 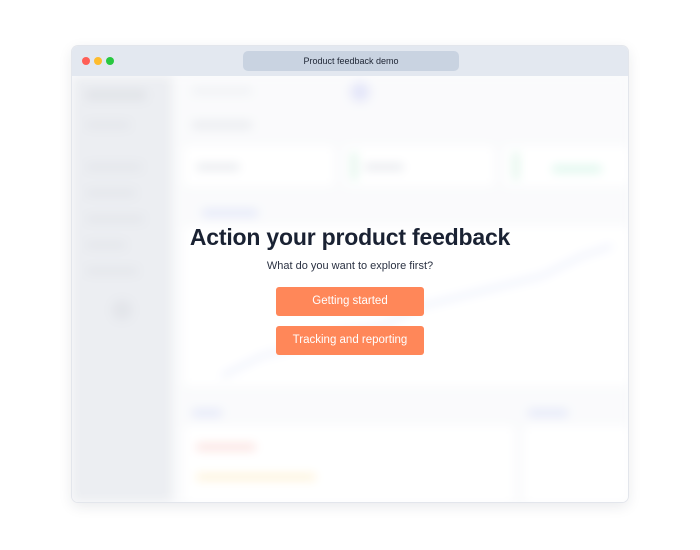 I want to click on window-titlebar: Product feedback demo, so click(x=350, y=61).